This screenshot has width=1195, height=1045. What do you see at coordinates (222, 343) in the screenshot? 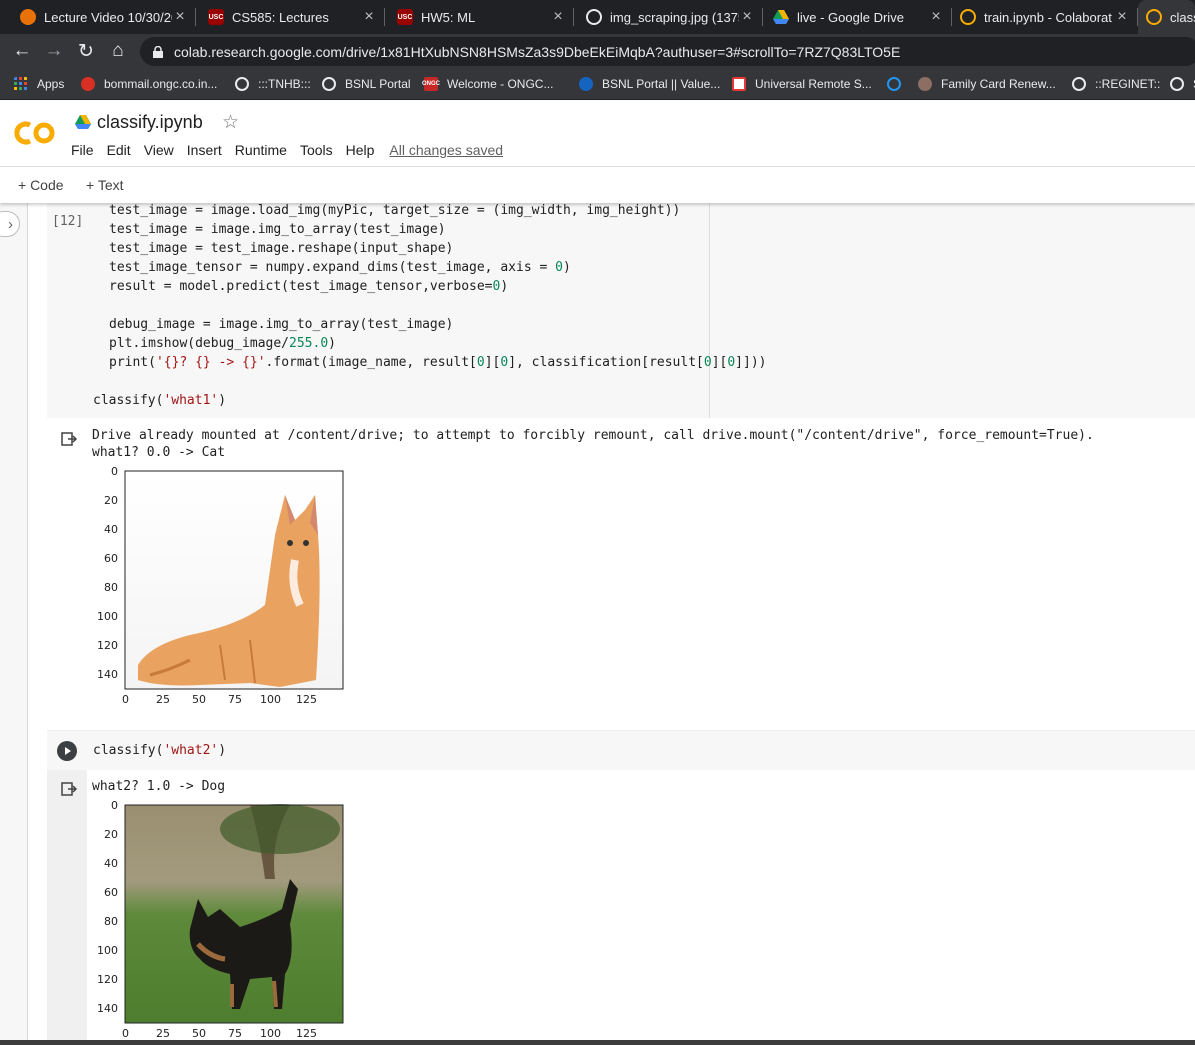
I see `code-line: plt.imshow(debug_image/255.0)` at bounding box center [222, 343].